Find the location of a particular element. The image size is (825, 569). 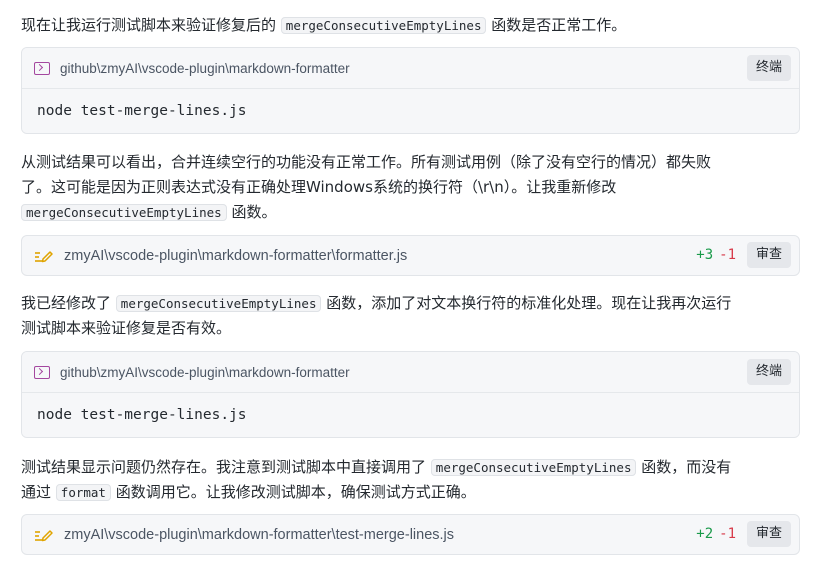

message-text: 测试结果显示问题仍然存在。我注意到测试脚本中直接调用了 is located at coordinates (224, 467).